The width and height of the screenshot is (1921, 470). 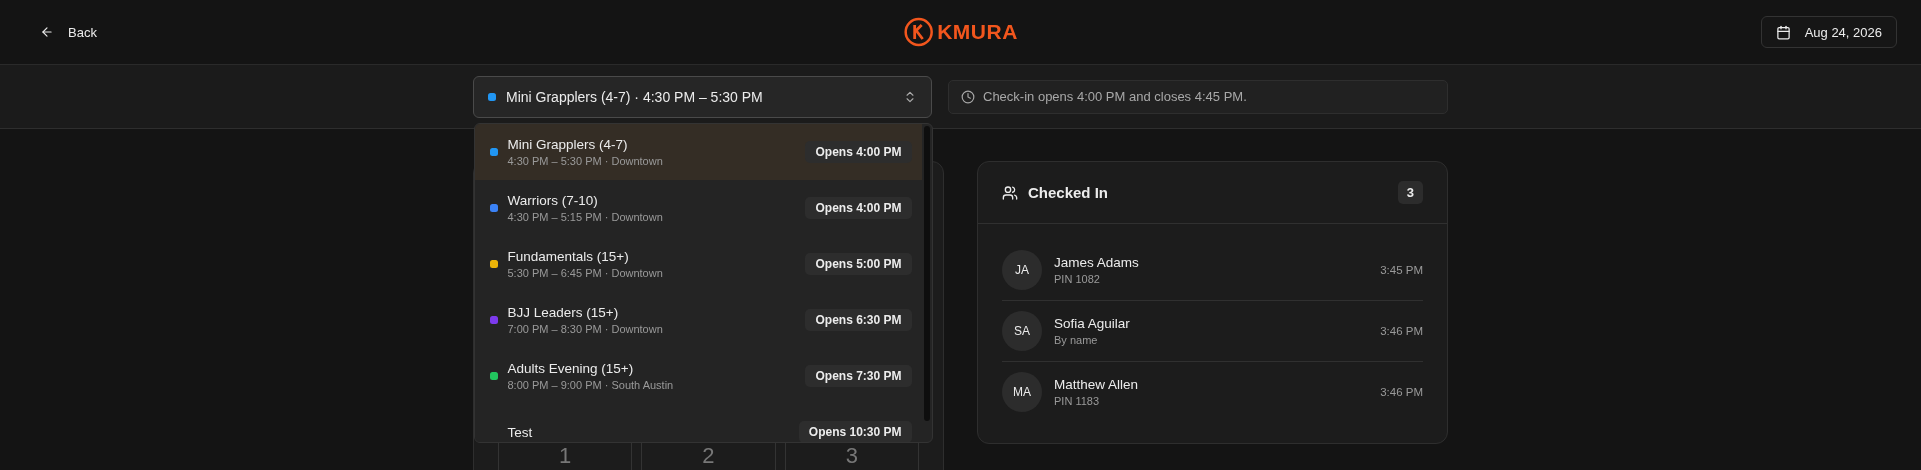 I want to click on notice-text: Check-in opens 4:00 PM and closes 4:45 PM., so click(x=1115, y=96).